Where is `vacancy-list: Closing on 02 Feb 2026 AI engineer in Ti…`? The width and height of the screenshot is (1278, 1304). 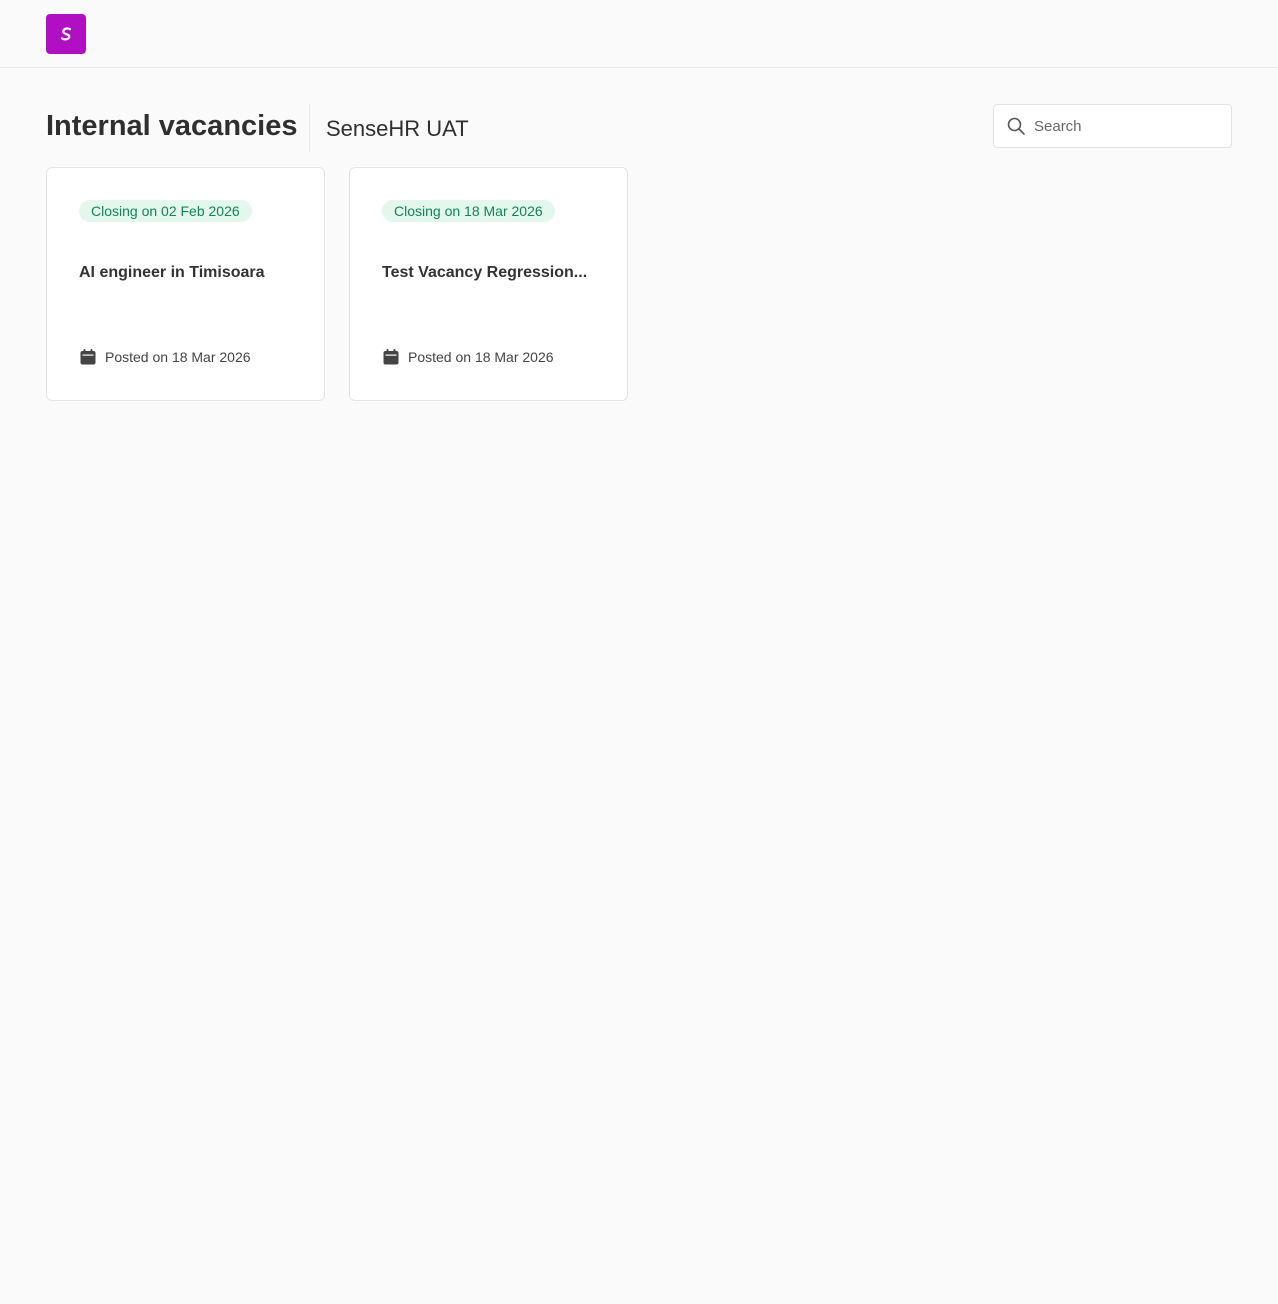 vacancy-list: Closing on 02 Feb 2026 AI engineer in Ti… is located at coordinates (337, 284).